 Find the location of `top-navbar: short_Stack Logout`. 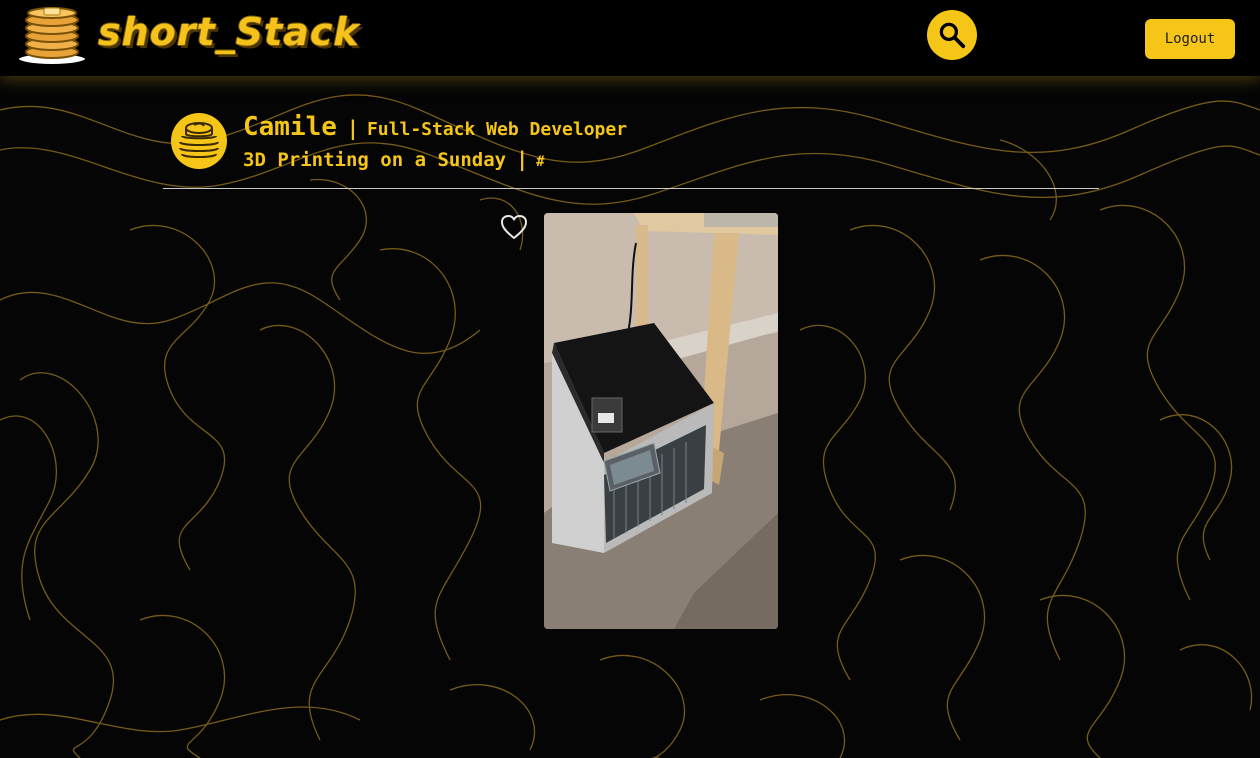

top-navbar: short_Stack Logout is located at coordinates (630, 38).